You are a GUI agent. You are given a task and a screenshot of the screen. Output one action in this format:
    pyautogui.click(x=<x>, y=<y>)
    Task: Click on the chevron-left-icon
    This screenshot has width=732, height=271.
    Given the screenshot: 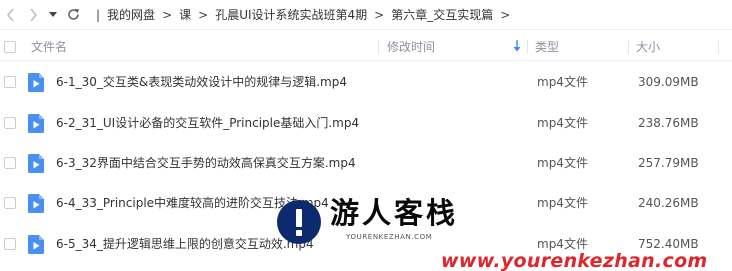 What is the action you would take?
    pyautogui.click(x=11, y=15)
    